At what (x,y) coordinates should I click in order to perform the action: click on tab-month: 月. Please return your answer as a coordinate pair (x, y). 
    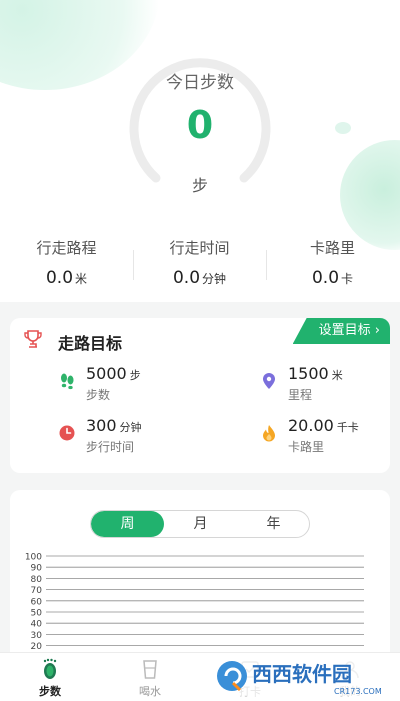
    Looking at the image, I should click on (200, 524).